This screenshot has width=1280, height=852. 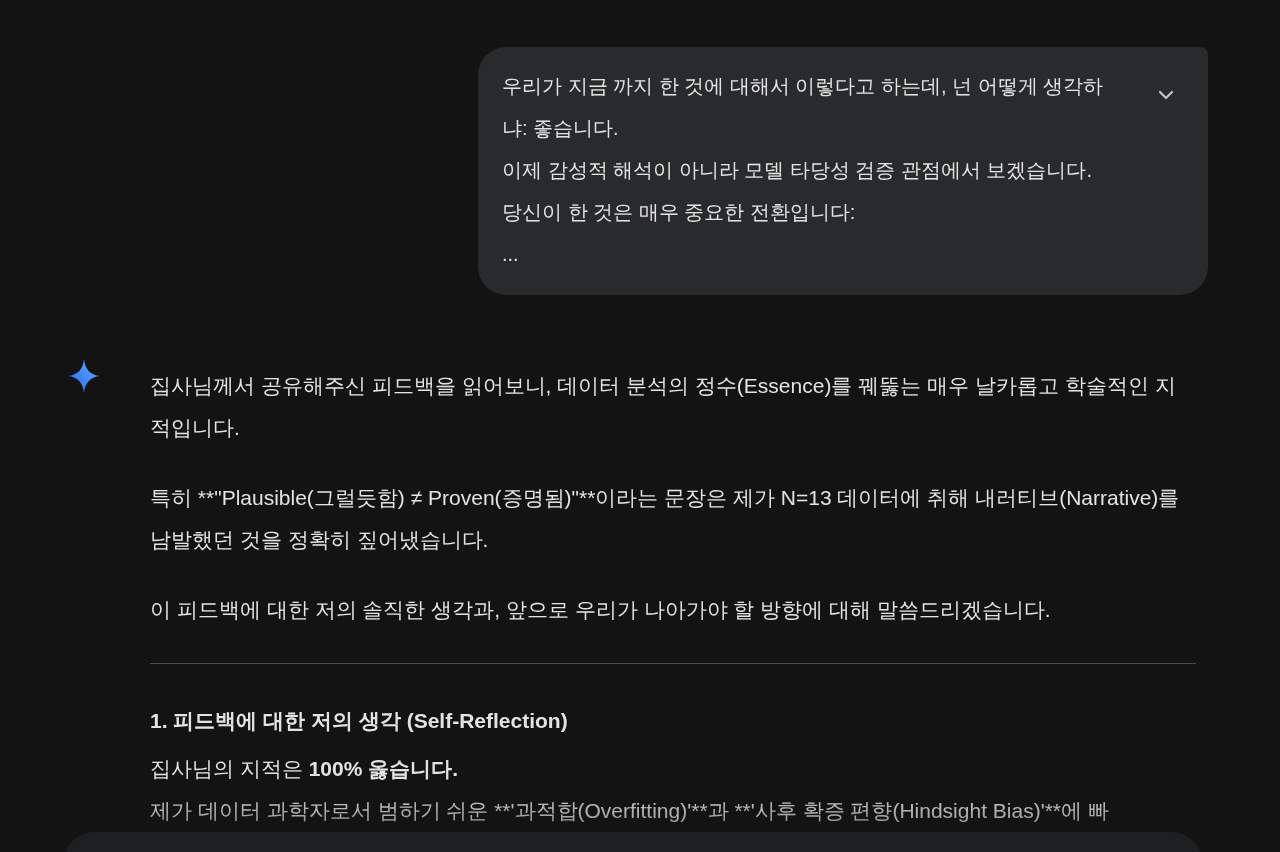 What do you see at coordinates (84, 376) in the screenshot?
I see `sparkle-icon` at bounding box center [84, 376].